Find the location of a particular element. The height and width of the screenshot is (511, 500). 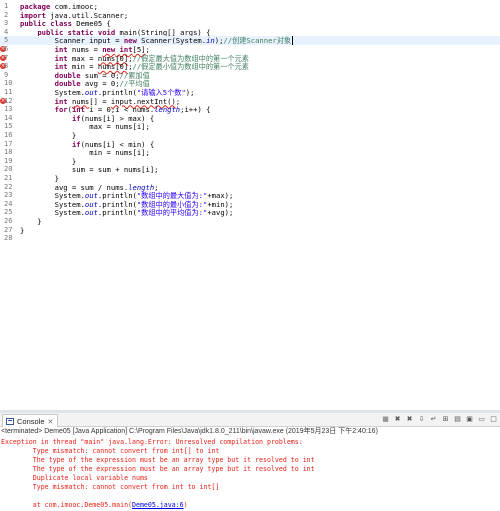

minimize-icon: ▭ is located at coordinates (481, 419).